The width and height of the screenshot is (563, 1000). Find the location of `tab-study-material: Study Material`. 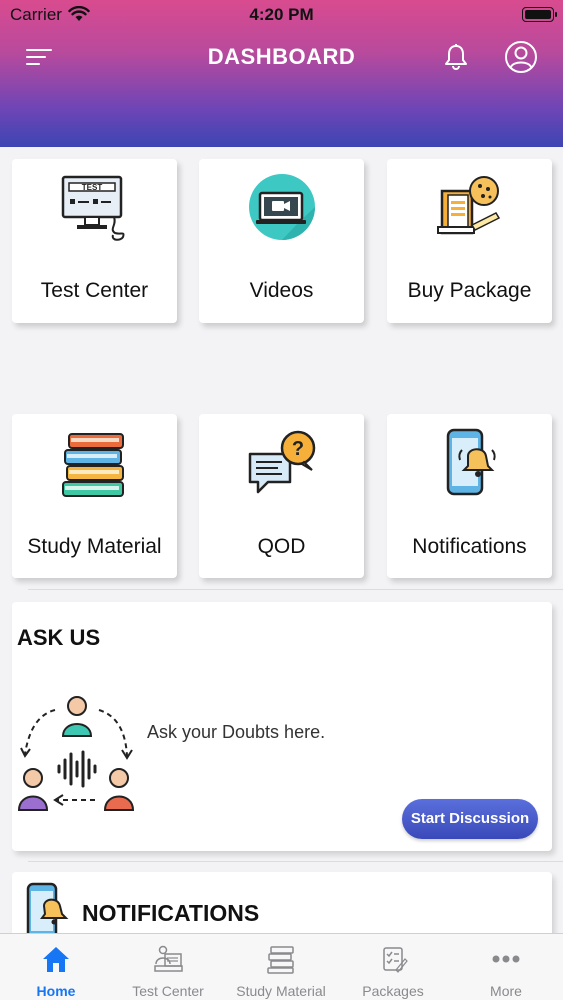

tab-study-material: Study Material is located at coordinates (281, 967).